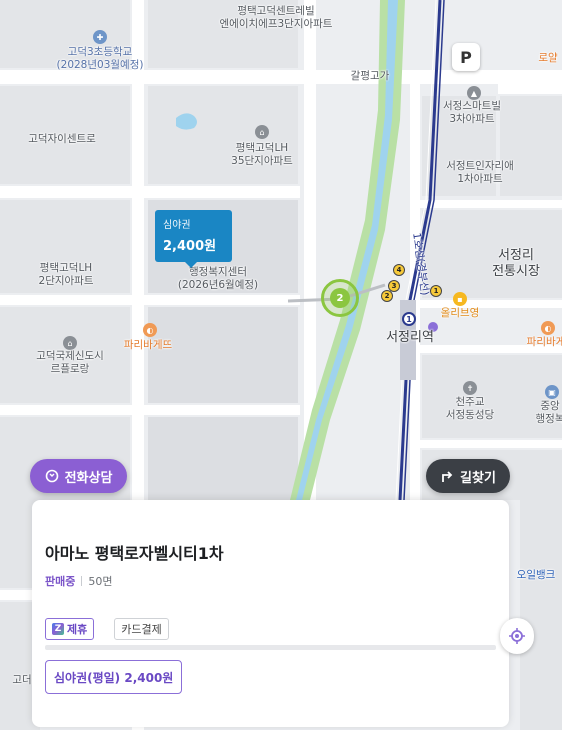 The height and width of the screenshot is (730, 562). Describe the element at coordinates (466, 57) in the screenshot. I see `parking-icon: P` at that location.